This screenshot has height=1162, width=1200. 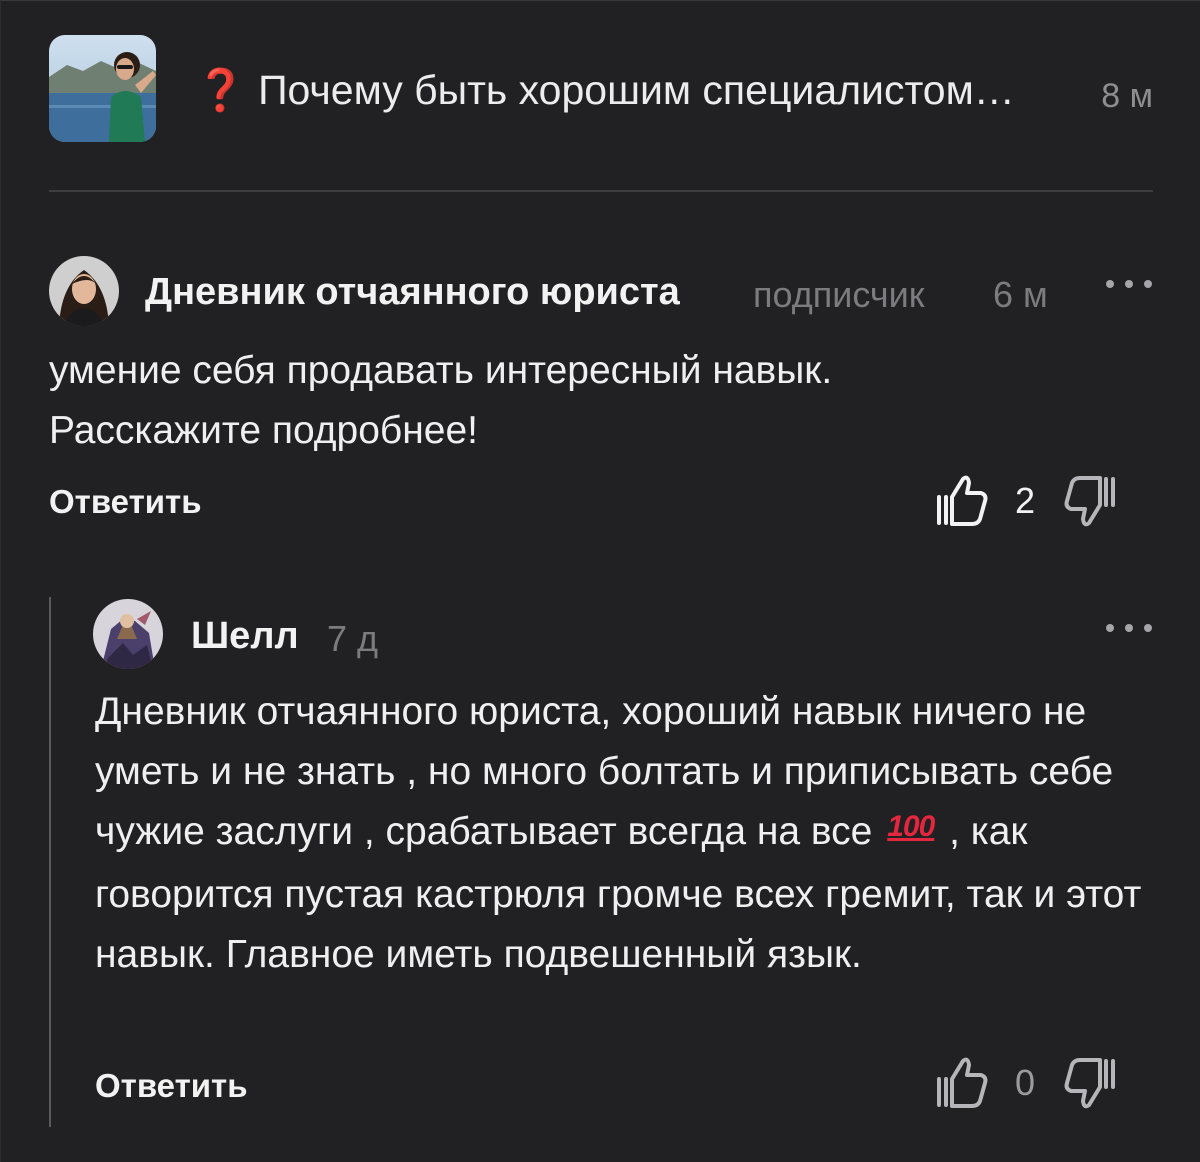 I want to click on post-header: ❓ Почему быть хорошим специалистом… 8 м, so click(x=601, y=90).